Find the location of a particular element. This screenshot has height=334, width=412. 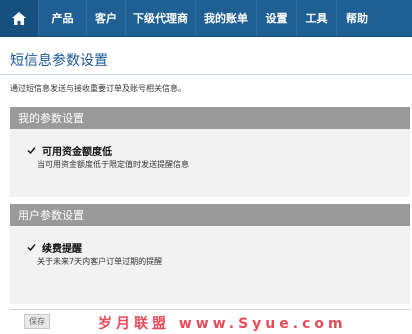

checkbox-renewal-reminder is located at coordinates (31, 247).